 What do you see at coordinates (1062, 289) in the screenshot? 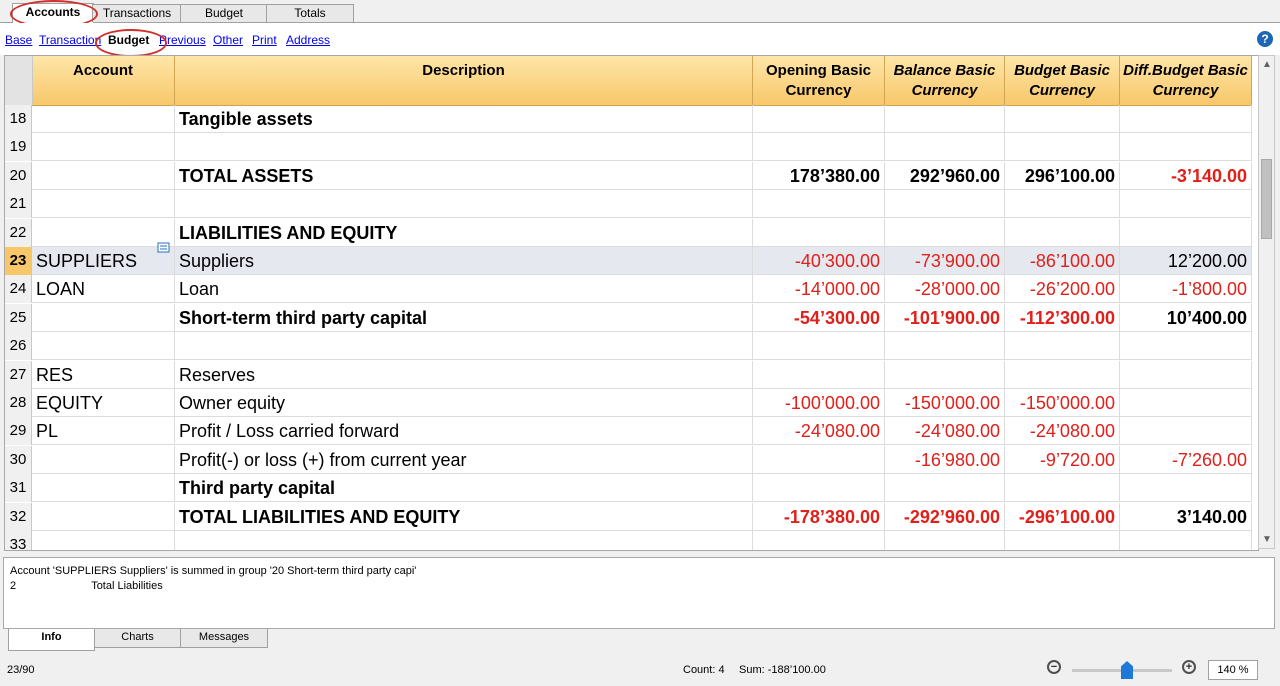
I see `cell-budget: -26’200.00` at bounding box center [1062, 289].